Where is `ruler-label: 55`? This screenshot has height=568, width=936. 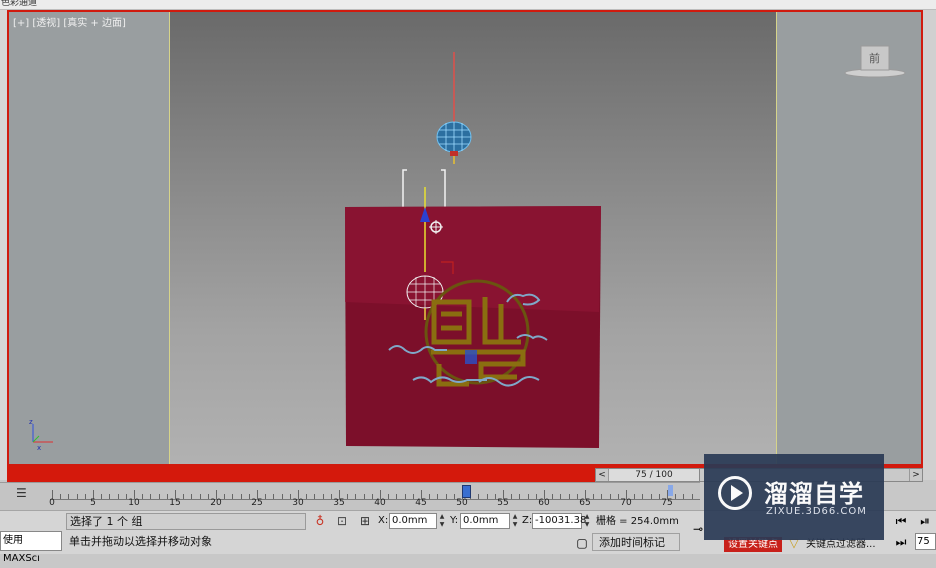
ruler-label: 55 is located at coordinates (503, 503).